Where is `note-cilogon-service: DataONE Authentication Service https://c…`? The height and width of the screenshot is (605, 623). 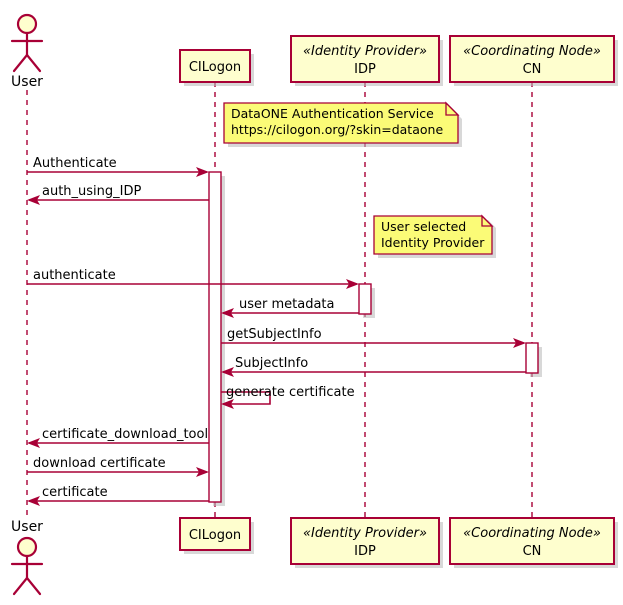
note-cilogon-service: DataONE Authentication Service https://c… is located at coordinates (342, 124).